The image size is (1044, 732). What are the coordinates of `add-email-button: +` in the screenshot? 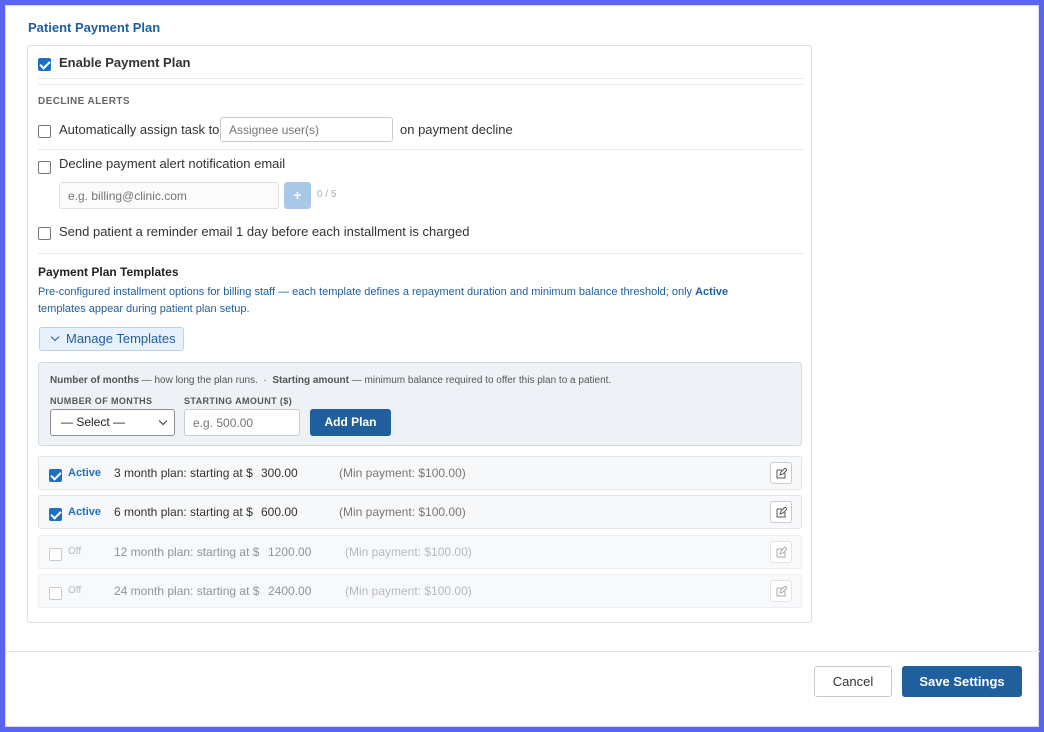 It's located at (297, 195).